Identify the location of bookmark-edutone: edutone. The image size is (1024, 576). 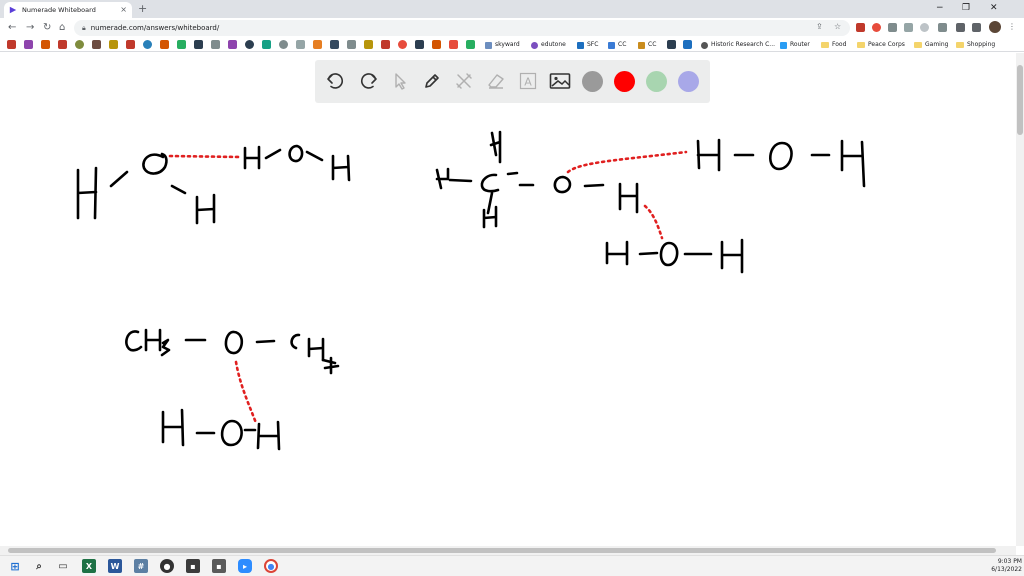
(548, 45).